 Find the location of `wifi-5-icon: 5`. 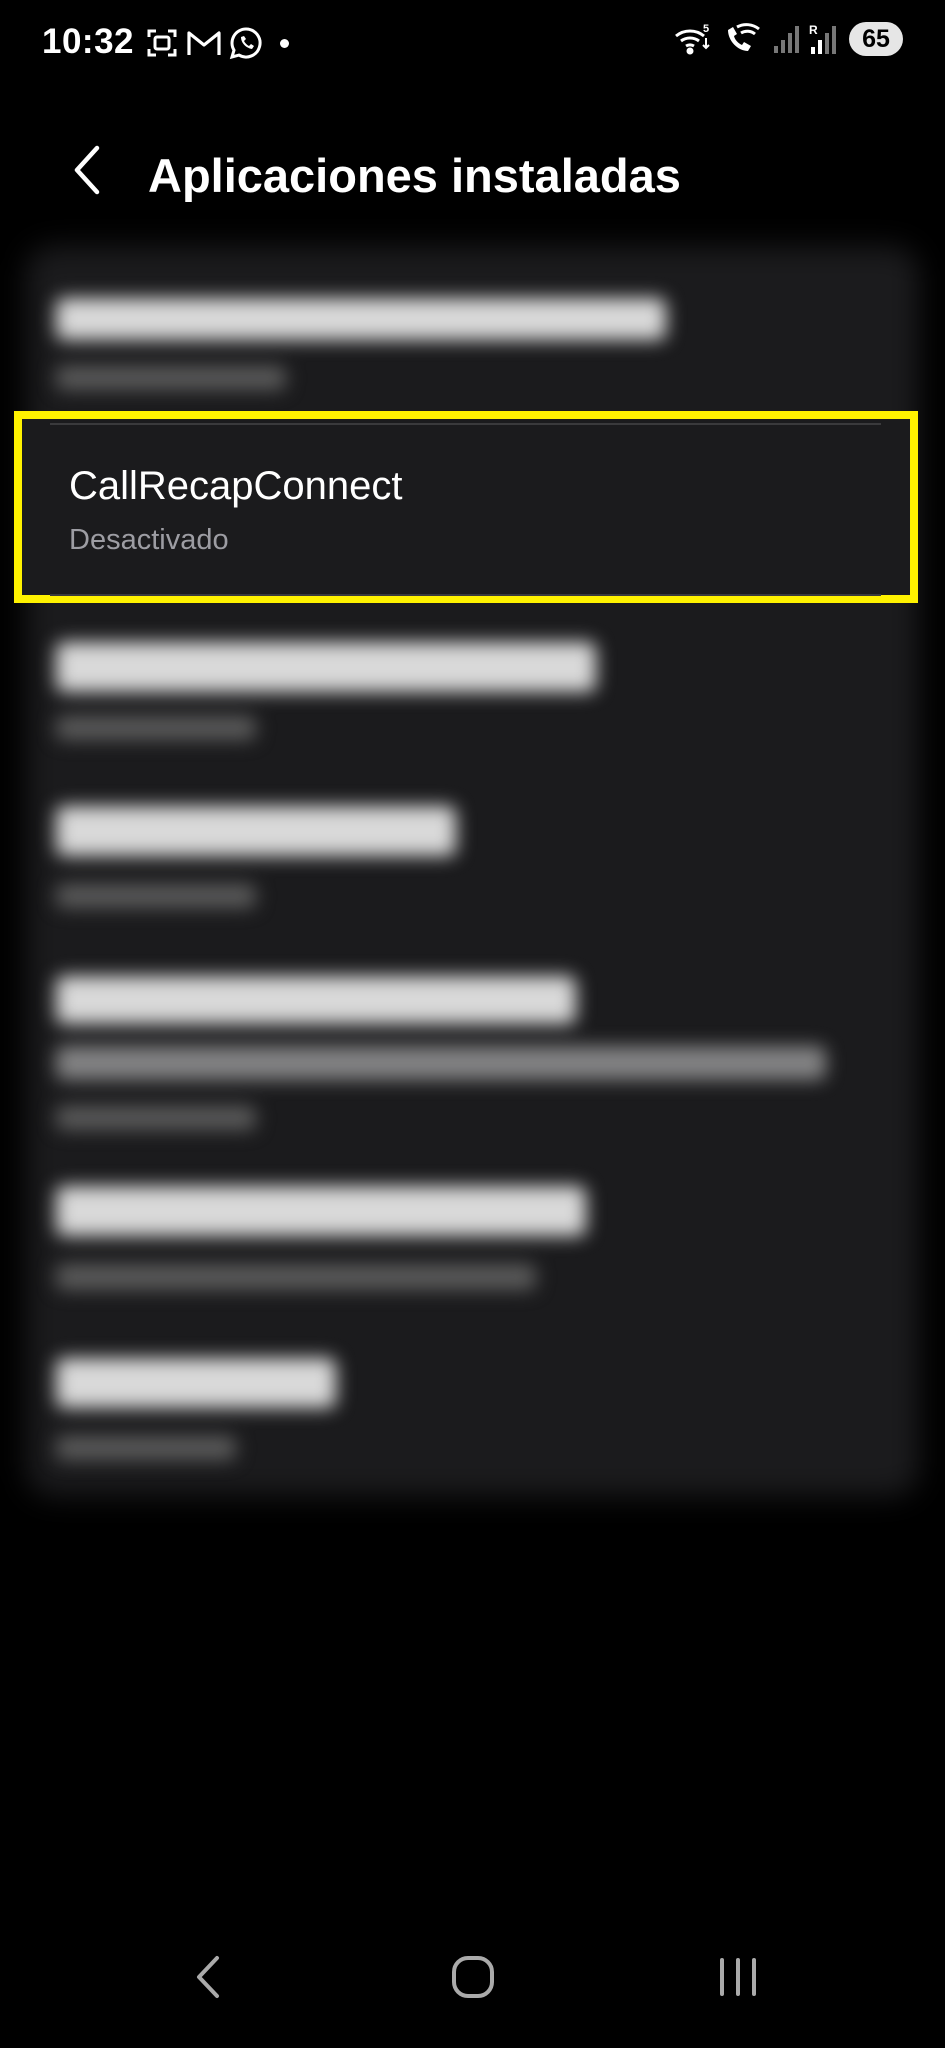

wifi-5-icon: 5 is located at coordinates (693, 39).